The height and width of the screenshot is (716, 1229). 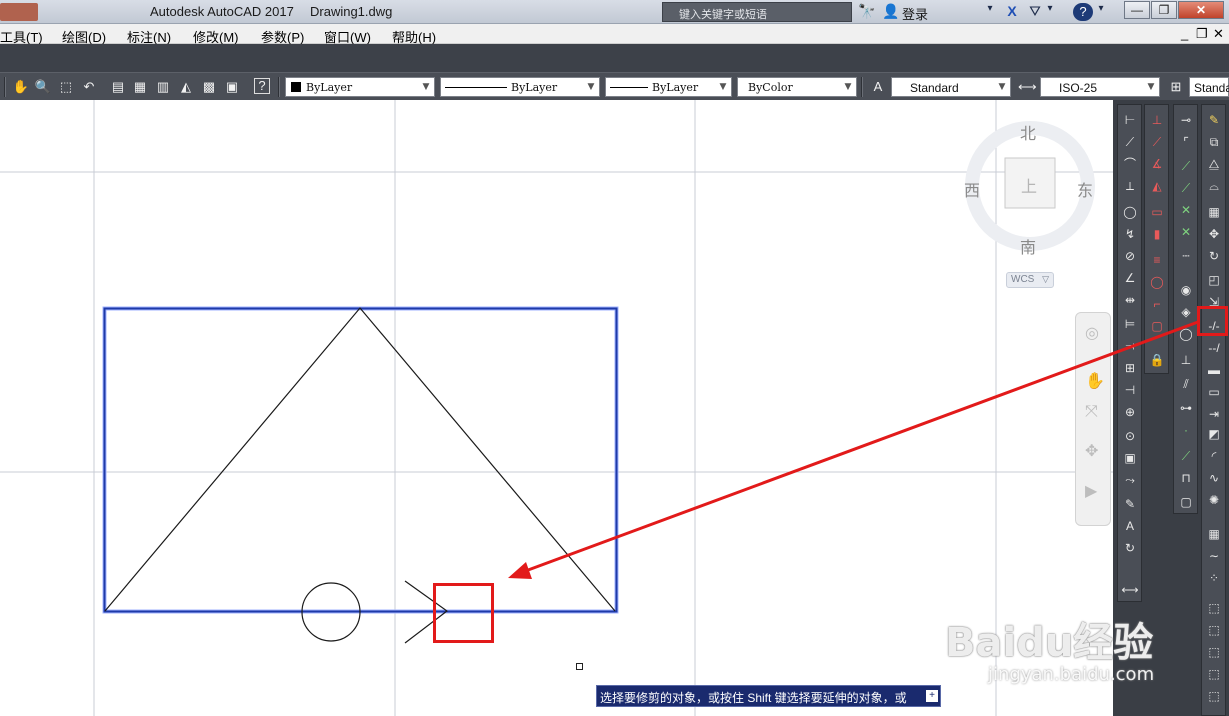 What do you see at coordinates (1130, 186) in the screenshot?
I see `ordinate-dim-icon: ⟂` at bounding box center [1130, 186].